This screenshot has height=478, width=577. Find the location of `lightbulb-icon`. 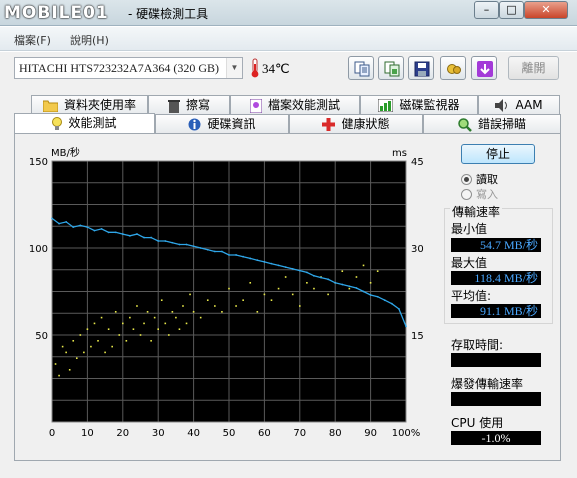

lightbulb-icon is located at coordinates (57, 123).